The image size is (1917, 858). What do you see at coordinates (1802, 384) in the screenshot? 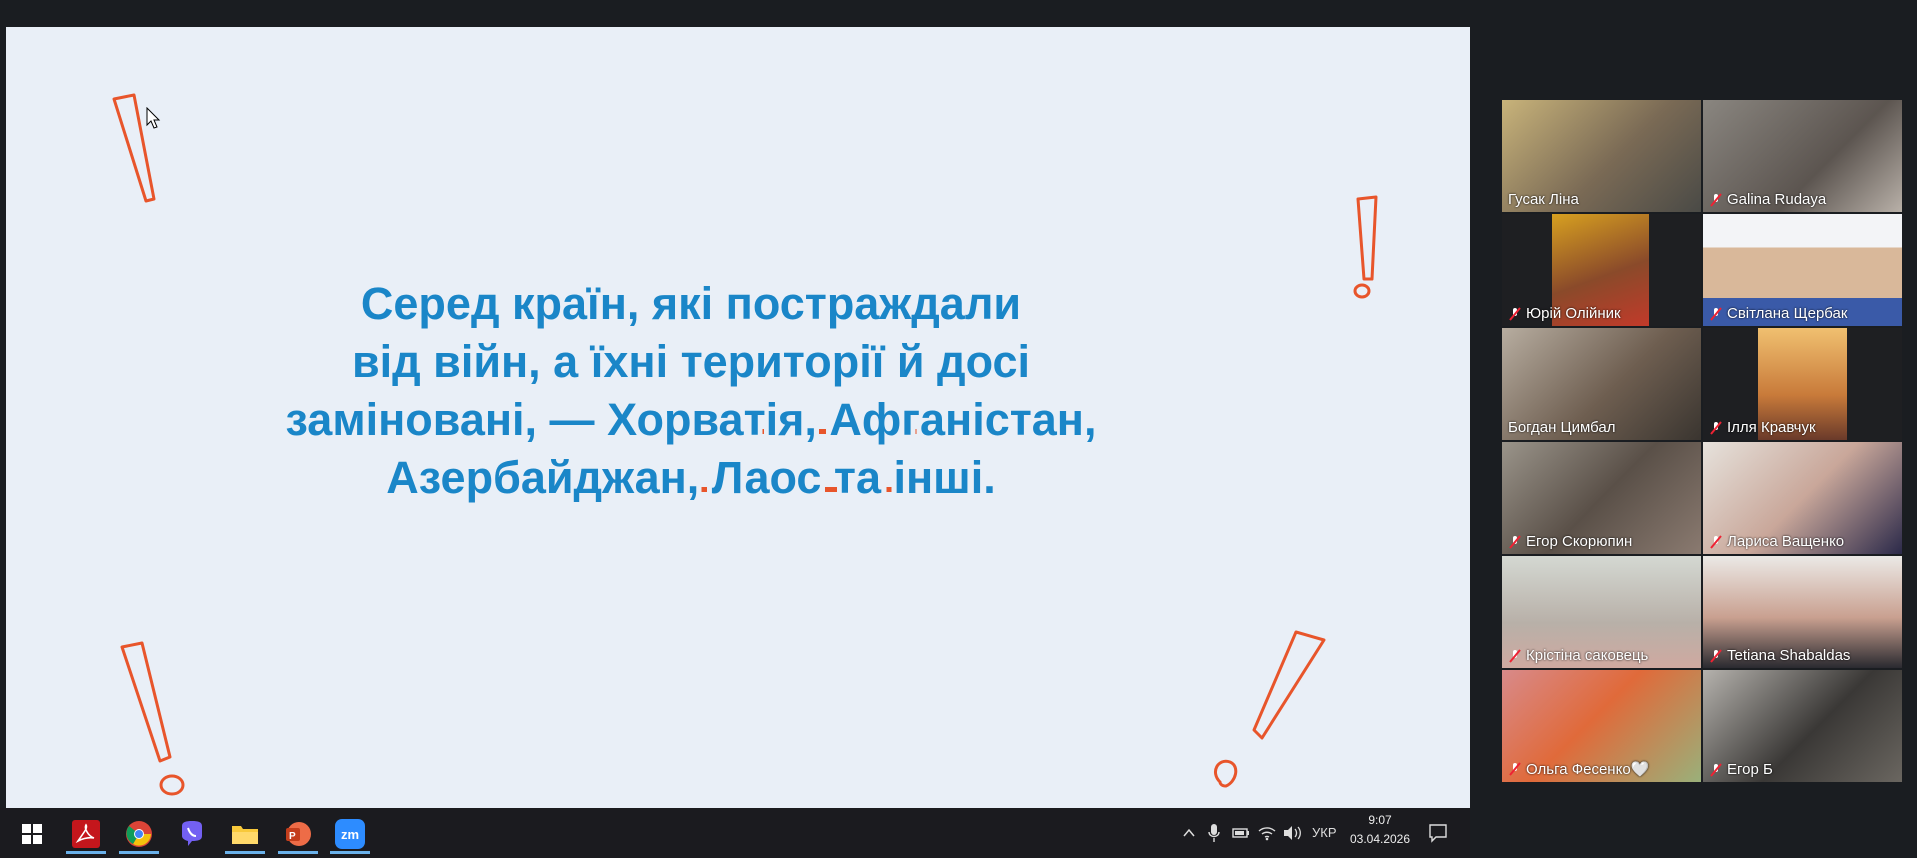
I see `participant-tile: Ілля Кравчук` at bounding box center [1802, 384].